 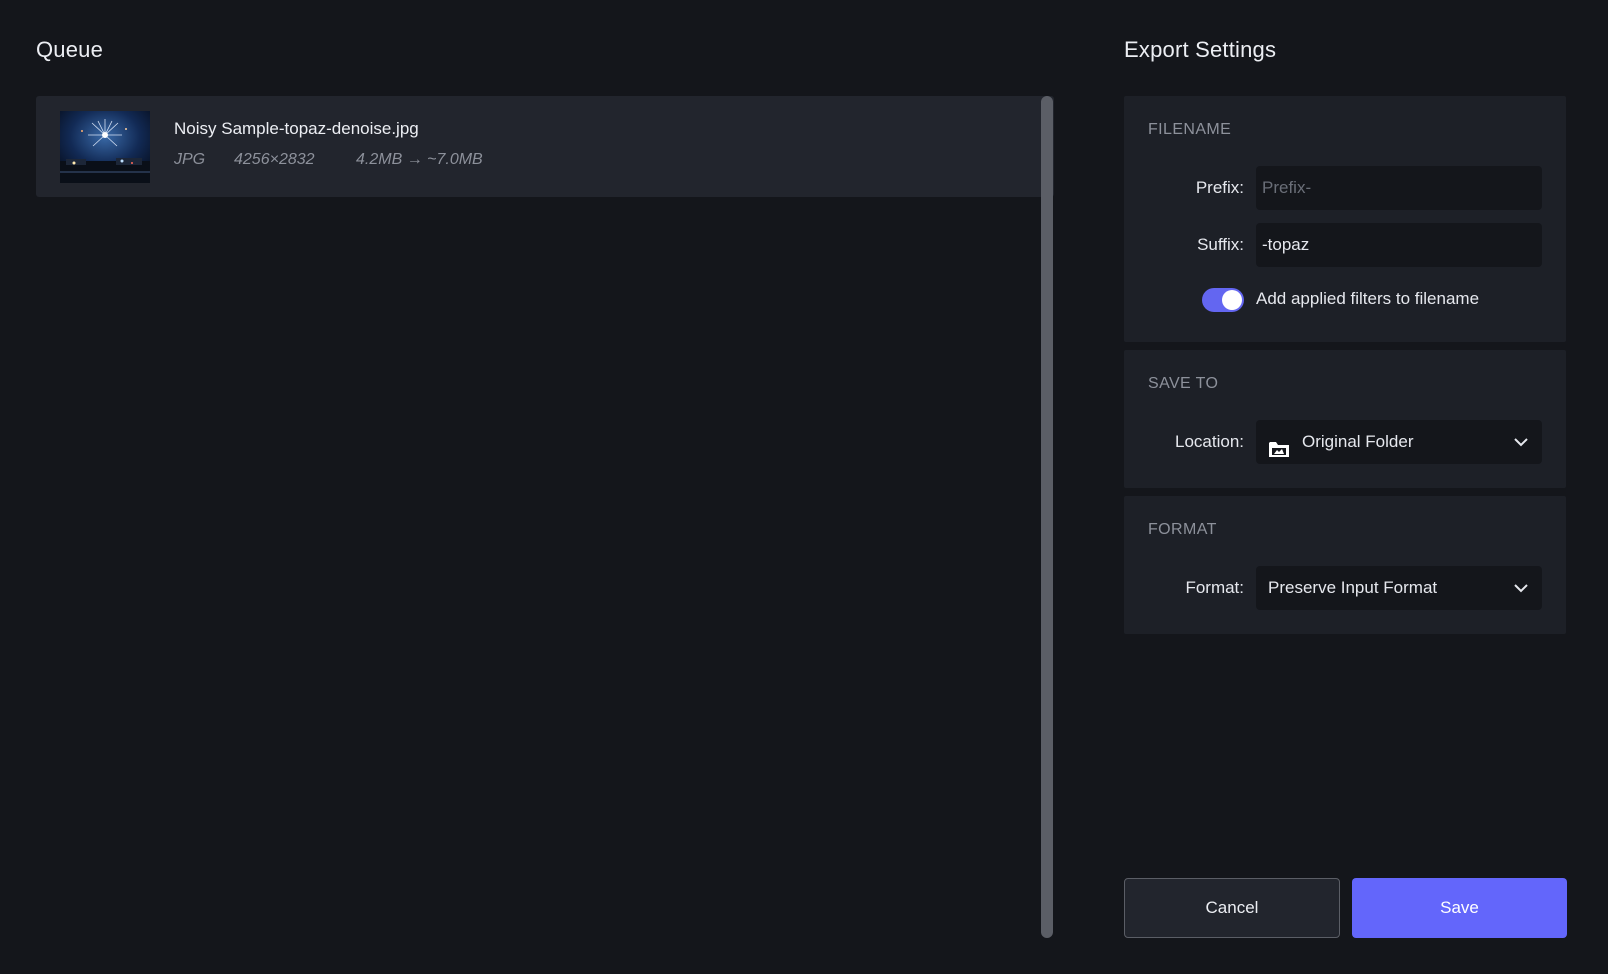 I want to click on format-dropdown: Preserve Input Format, so click(x=1399, y=588).